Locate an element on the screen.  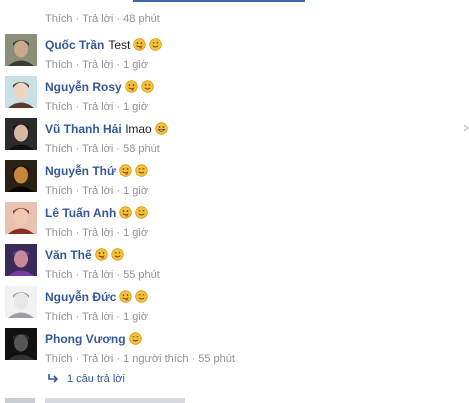
comment-meta: Thích · Trả lời · 58 phút is located at coordinates (102, 149).